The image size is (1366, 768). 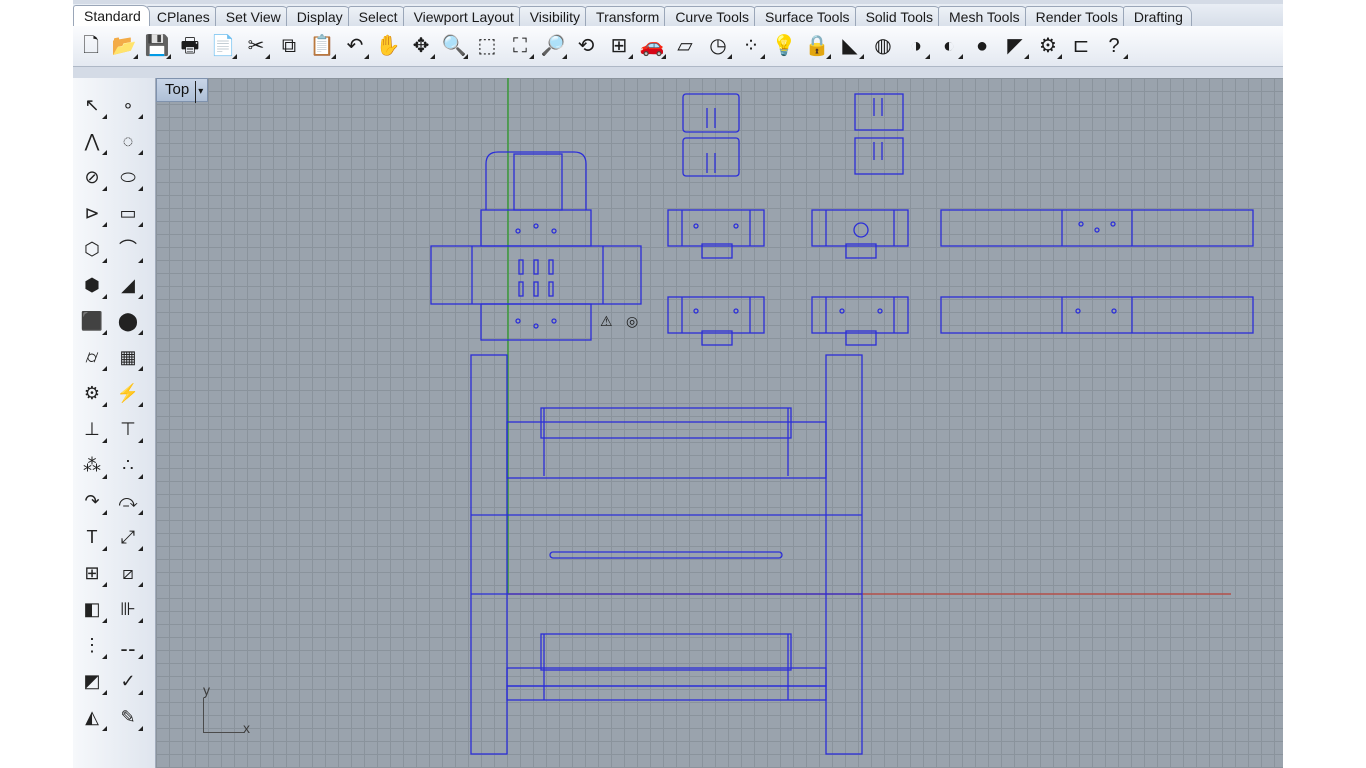 What do you see at coordinates (92, 285) in the screenshot?
I see `surface-icon: ⬢` at bounding box center [92, 285].